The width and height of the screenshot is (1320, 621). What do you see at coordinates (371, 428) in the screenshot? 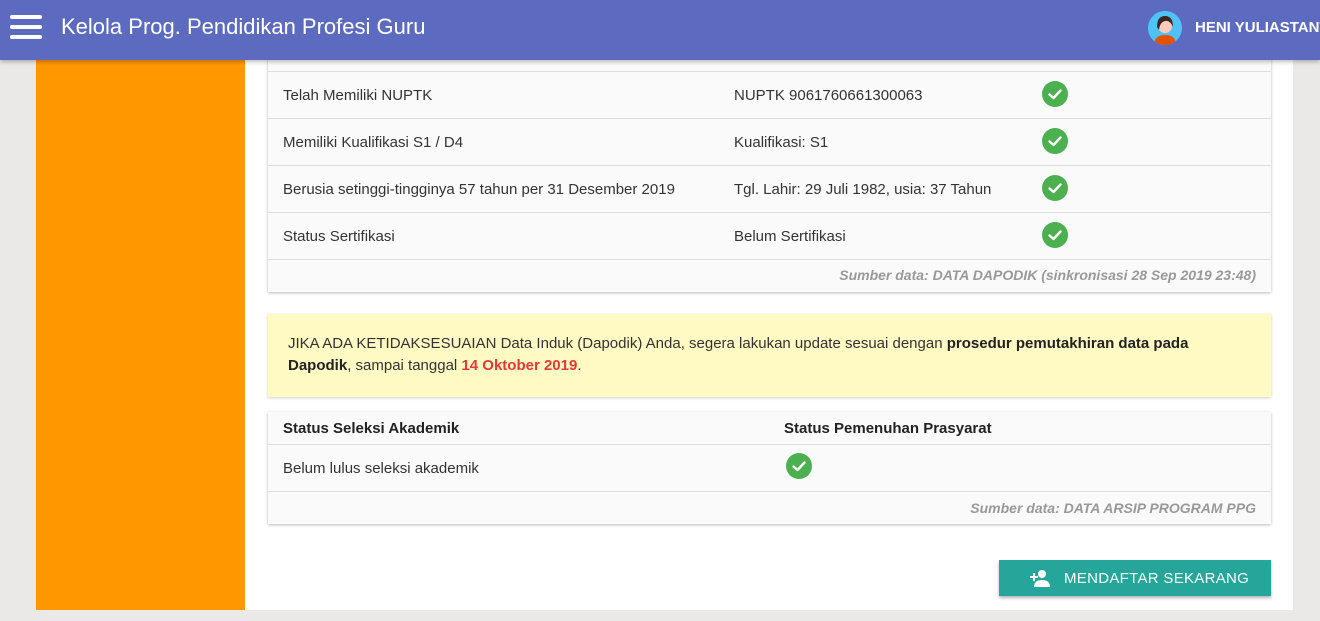
I see `column-header-academic: Status Seleksi Akademik` at bounding box center [371, 428].